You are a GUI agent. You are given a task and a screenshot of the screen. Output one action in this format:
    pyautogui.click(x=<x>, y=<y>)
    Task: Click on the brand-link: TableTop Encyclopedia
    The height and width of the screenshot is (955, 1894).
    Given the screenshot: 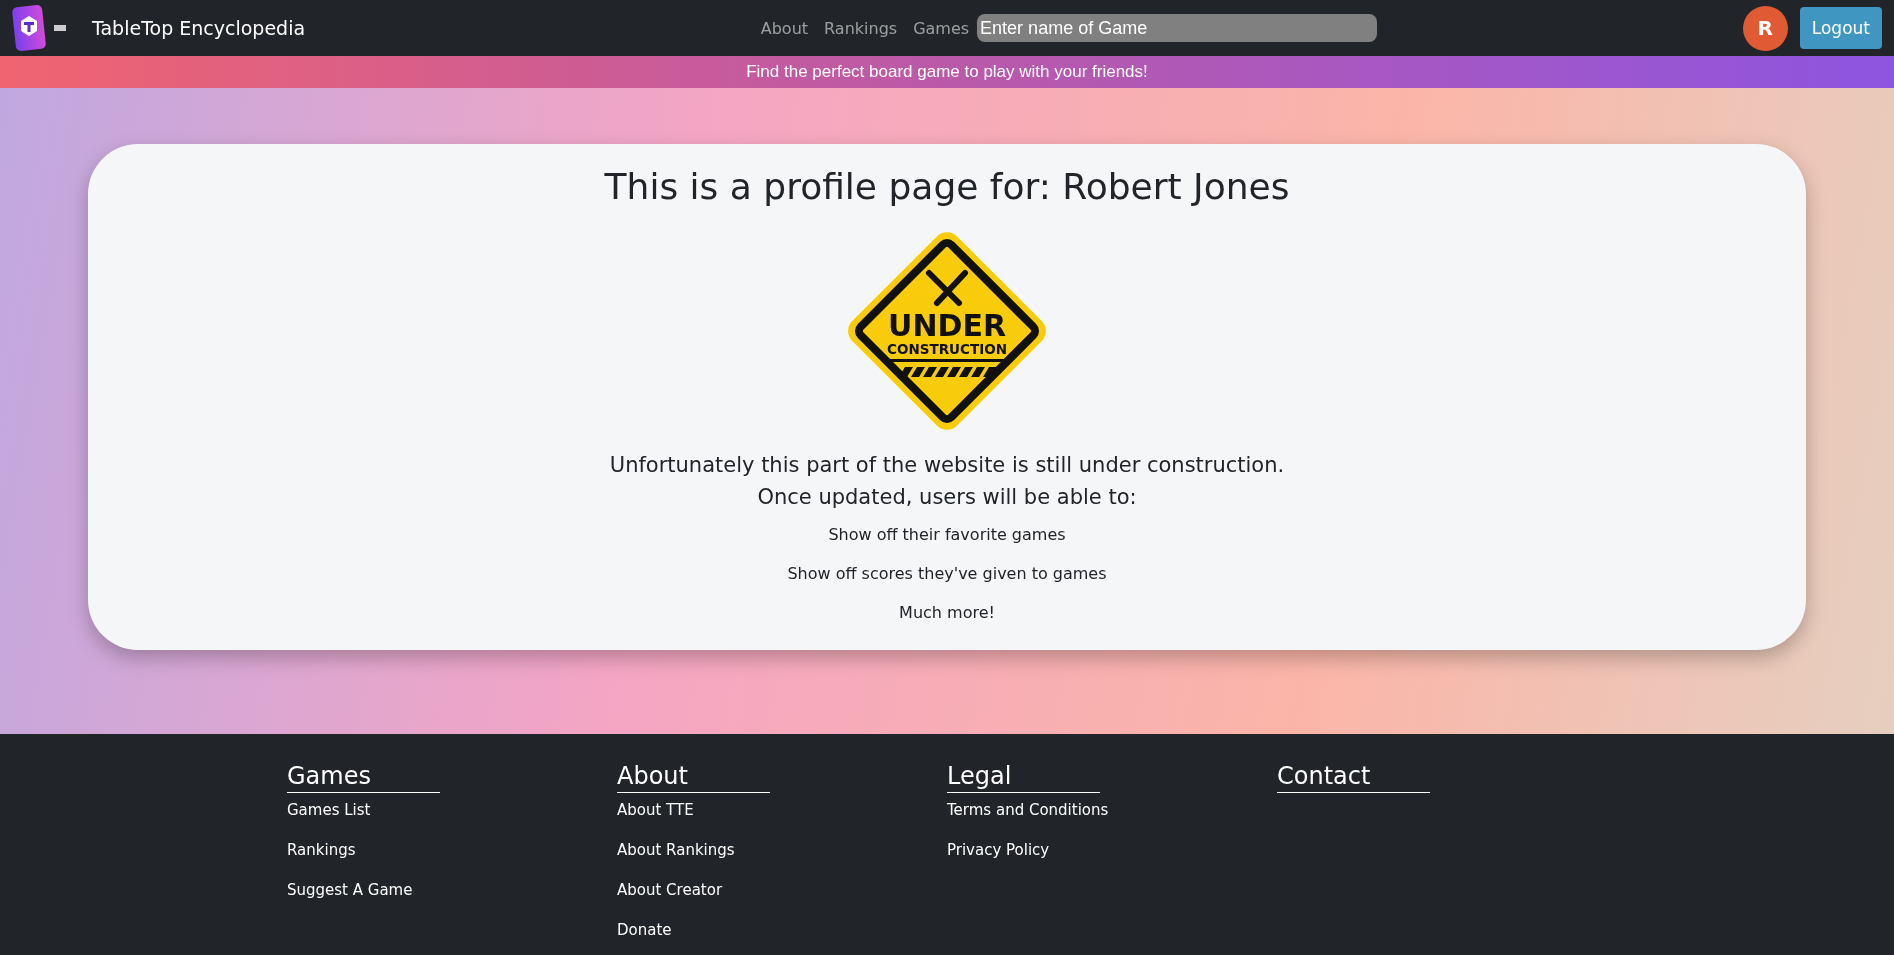 What is the action you would take?
    pyautogui.click(x=199, y=28)
    